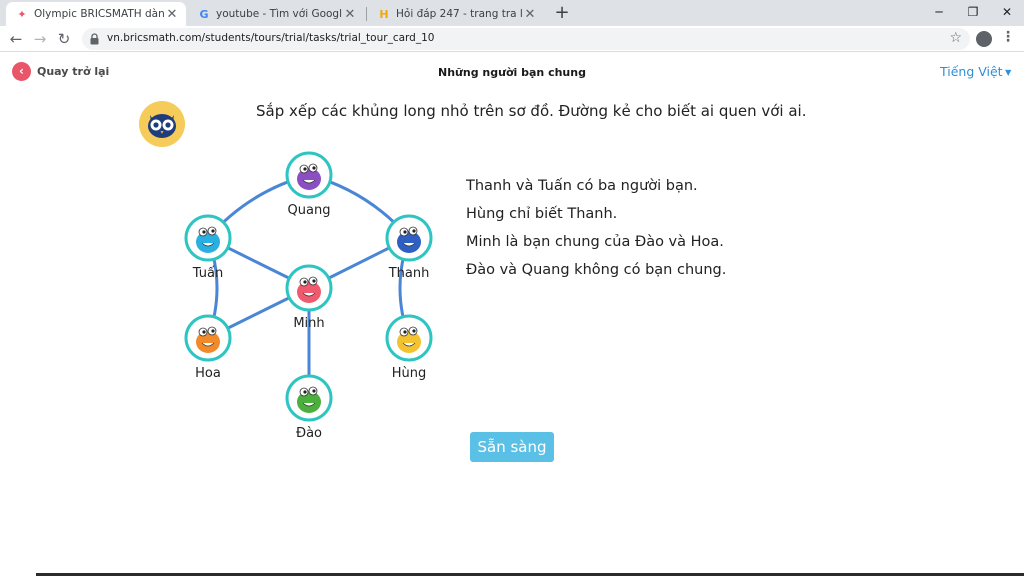 The height and width of the screenshot is (576, 1024). What do you see at coordinates (1007, 72) in the screenshot?
I see `caret-down-icon: ▼` at bounding box center [1007, 72].